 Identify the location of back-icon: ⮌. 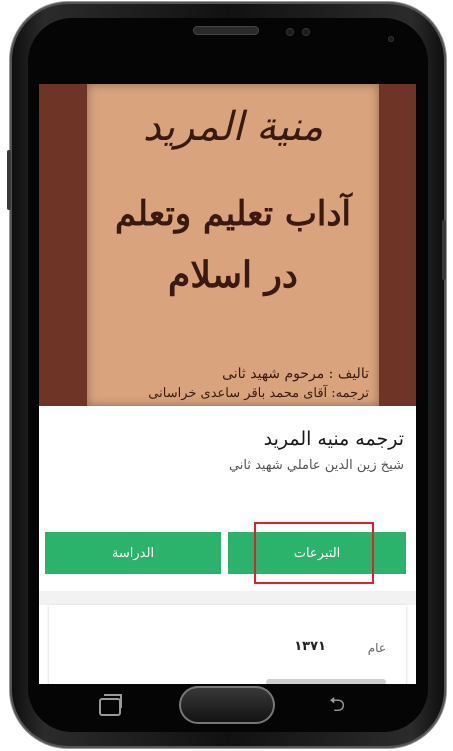
(340, 704).